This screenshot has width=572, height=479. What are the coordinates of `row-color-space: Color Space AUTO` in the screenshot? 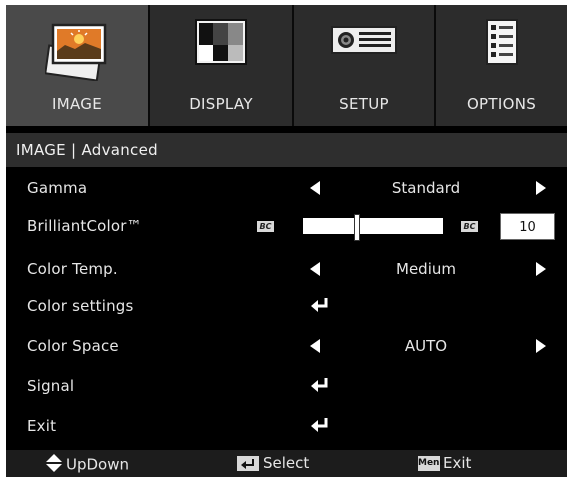 It's located at (286, 347).